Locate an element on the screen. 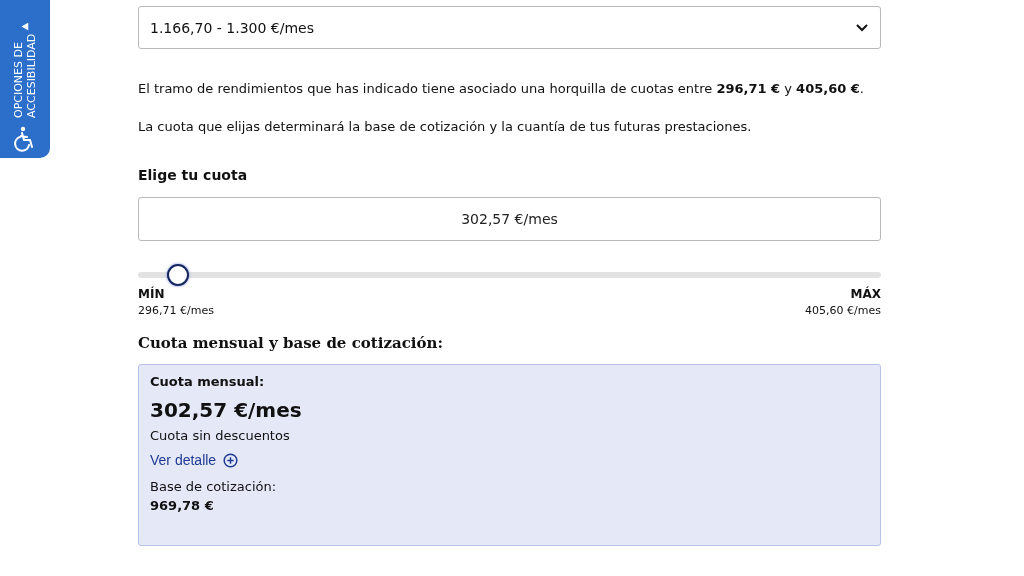 The height and width of the screenshot is (576, 1024). max-label: MÁX is located at coordinates (865, 294).